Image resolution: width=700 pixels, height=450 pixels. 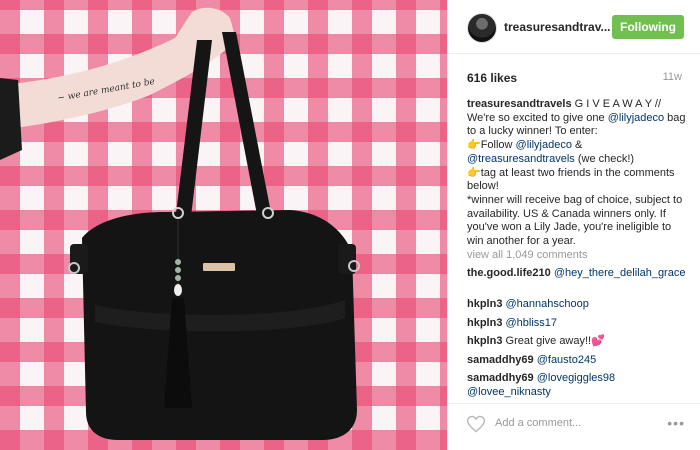 I want to click on bag-handle-right, so click(x=247, y=126).